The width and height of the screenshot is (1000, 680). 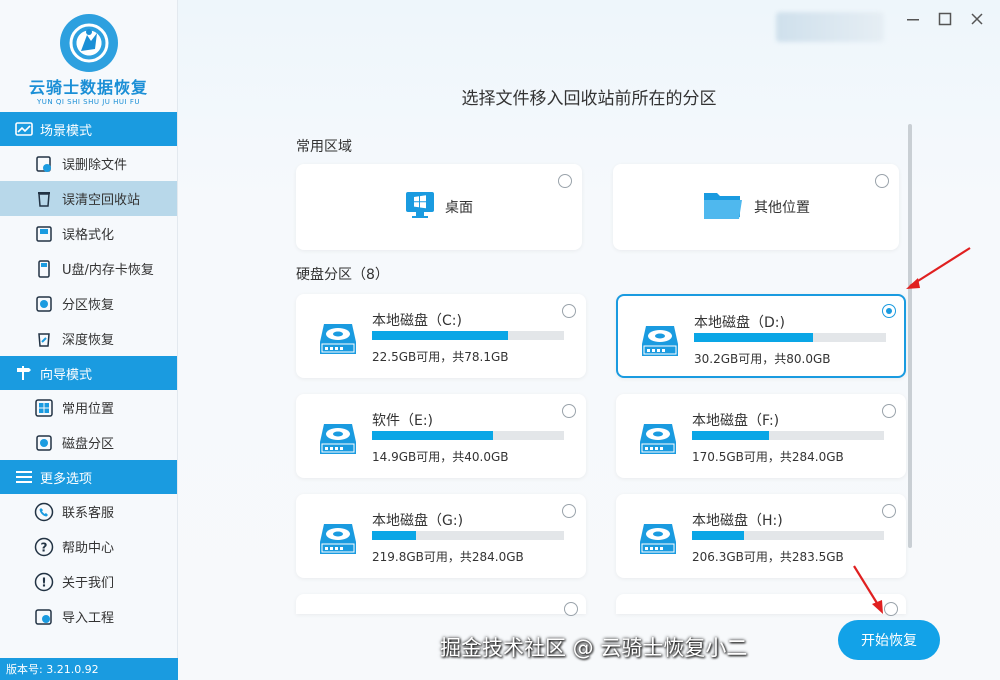 What do you see at coordinates (66, 131) in the screenshot?
I see `section-title: 场景模式` at bounding box center [66, 131].